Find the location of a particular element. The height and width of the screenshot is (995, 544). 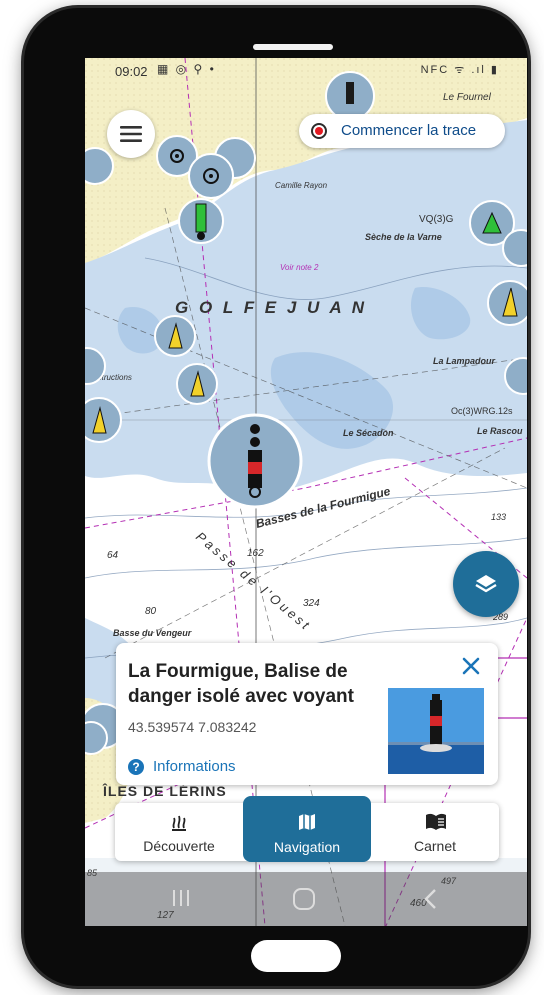

bottom-tab-bar: Découverte Navigation Carnet is located at coordinates (307, 829).